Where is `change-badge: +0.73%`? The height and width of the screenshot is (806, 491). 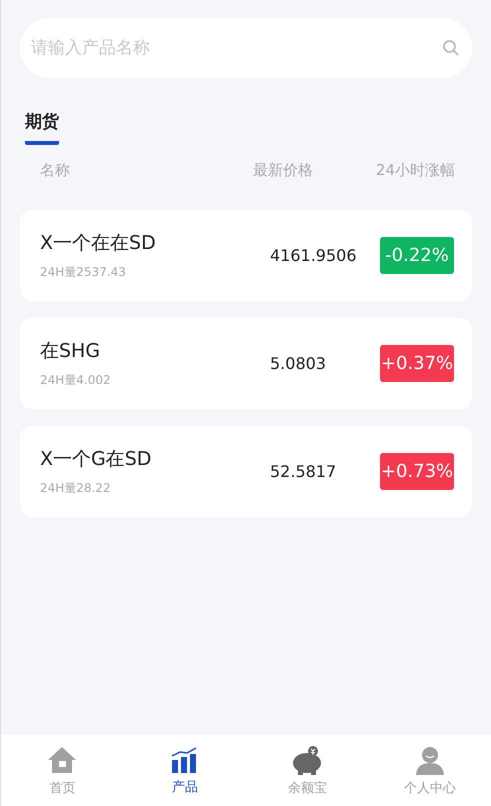
change-badge: +0.73% is located at coordinates (417, 471).